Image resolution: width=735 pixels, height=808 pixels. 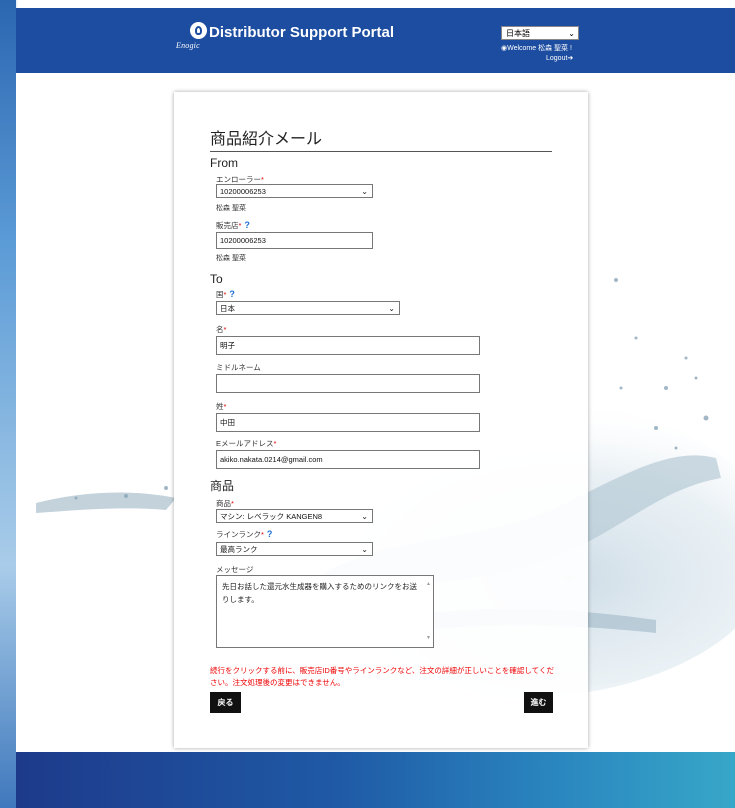 What do you see at coordinates (518, 33) in the screenshot?
I see `language-select-value: 日本語` at bounding box center [518, 33].